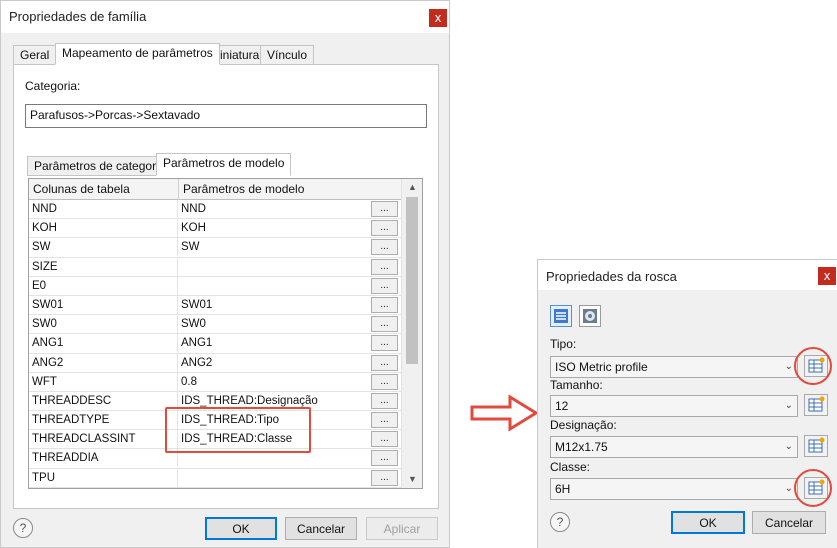  Describe the element at coordinates (813, 488) in the screenshot. I see `highlight-circle-classe` at that location.